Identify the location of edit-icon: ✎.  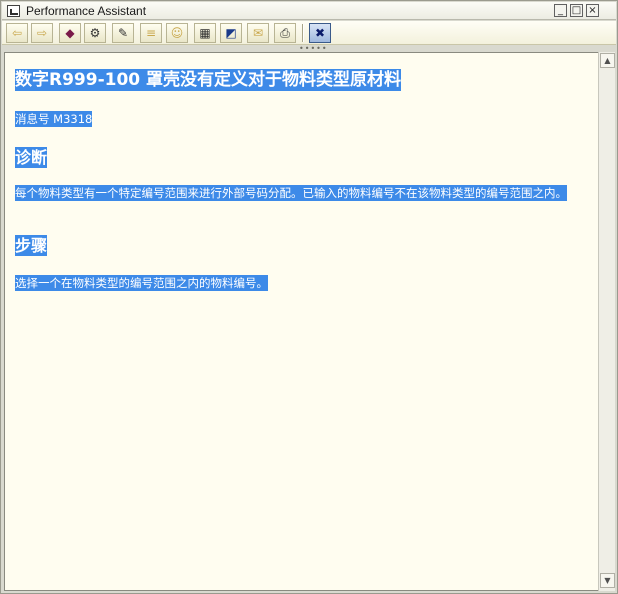
(123, 33).